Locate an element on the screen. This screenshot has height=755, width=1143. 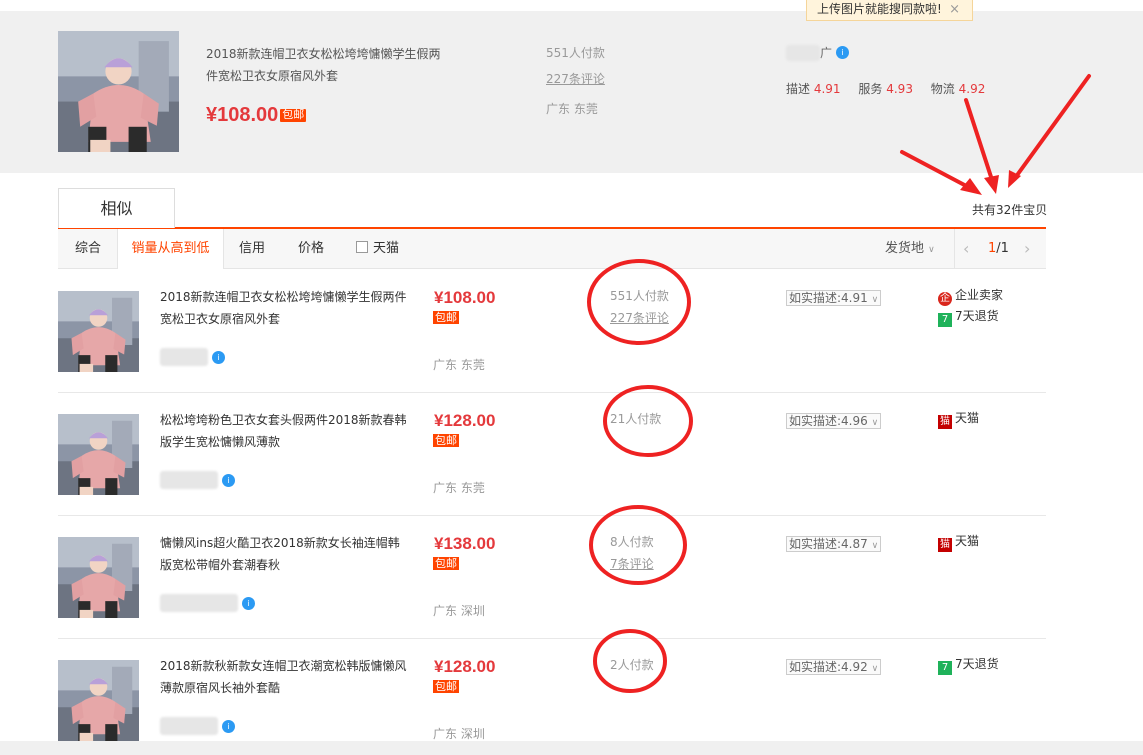
prev-page-icon: ‹ is located at coordinates (966, 249).